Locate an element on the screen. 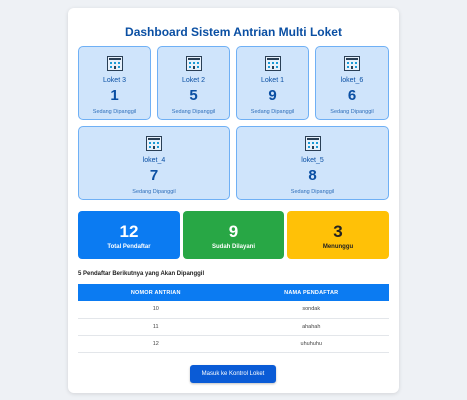 The height and width of the screenshot is (400, 467). loket-name: Loket 3 is located at coordinates (114, 80).